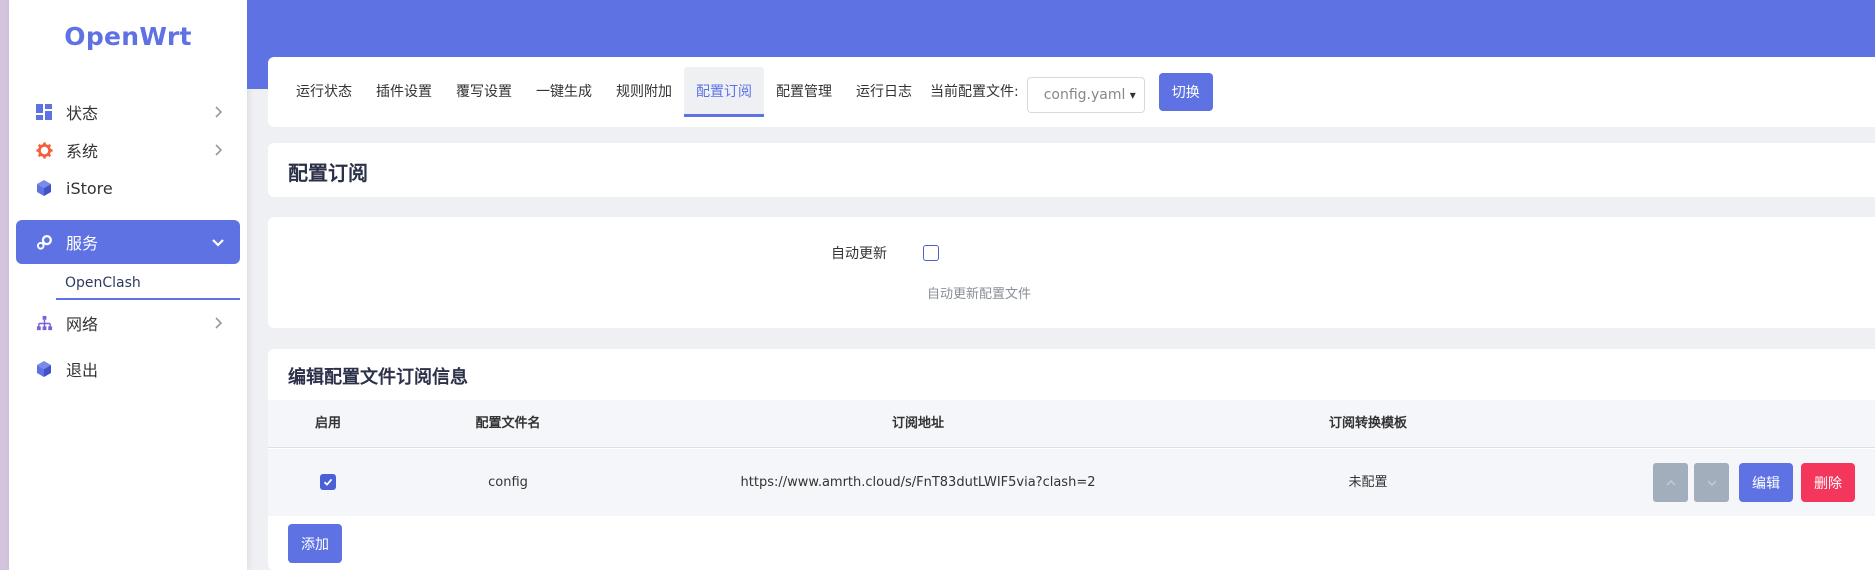 This screenshot has width=1875, height=570. What do you see at coordinates (89, 188) in the screenshot?
I see `sidebar-item-label: iStore` at bounding box center [89, 188].